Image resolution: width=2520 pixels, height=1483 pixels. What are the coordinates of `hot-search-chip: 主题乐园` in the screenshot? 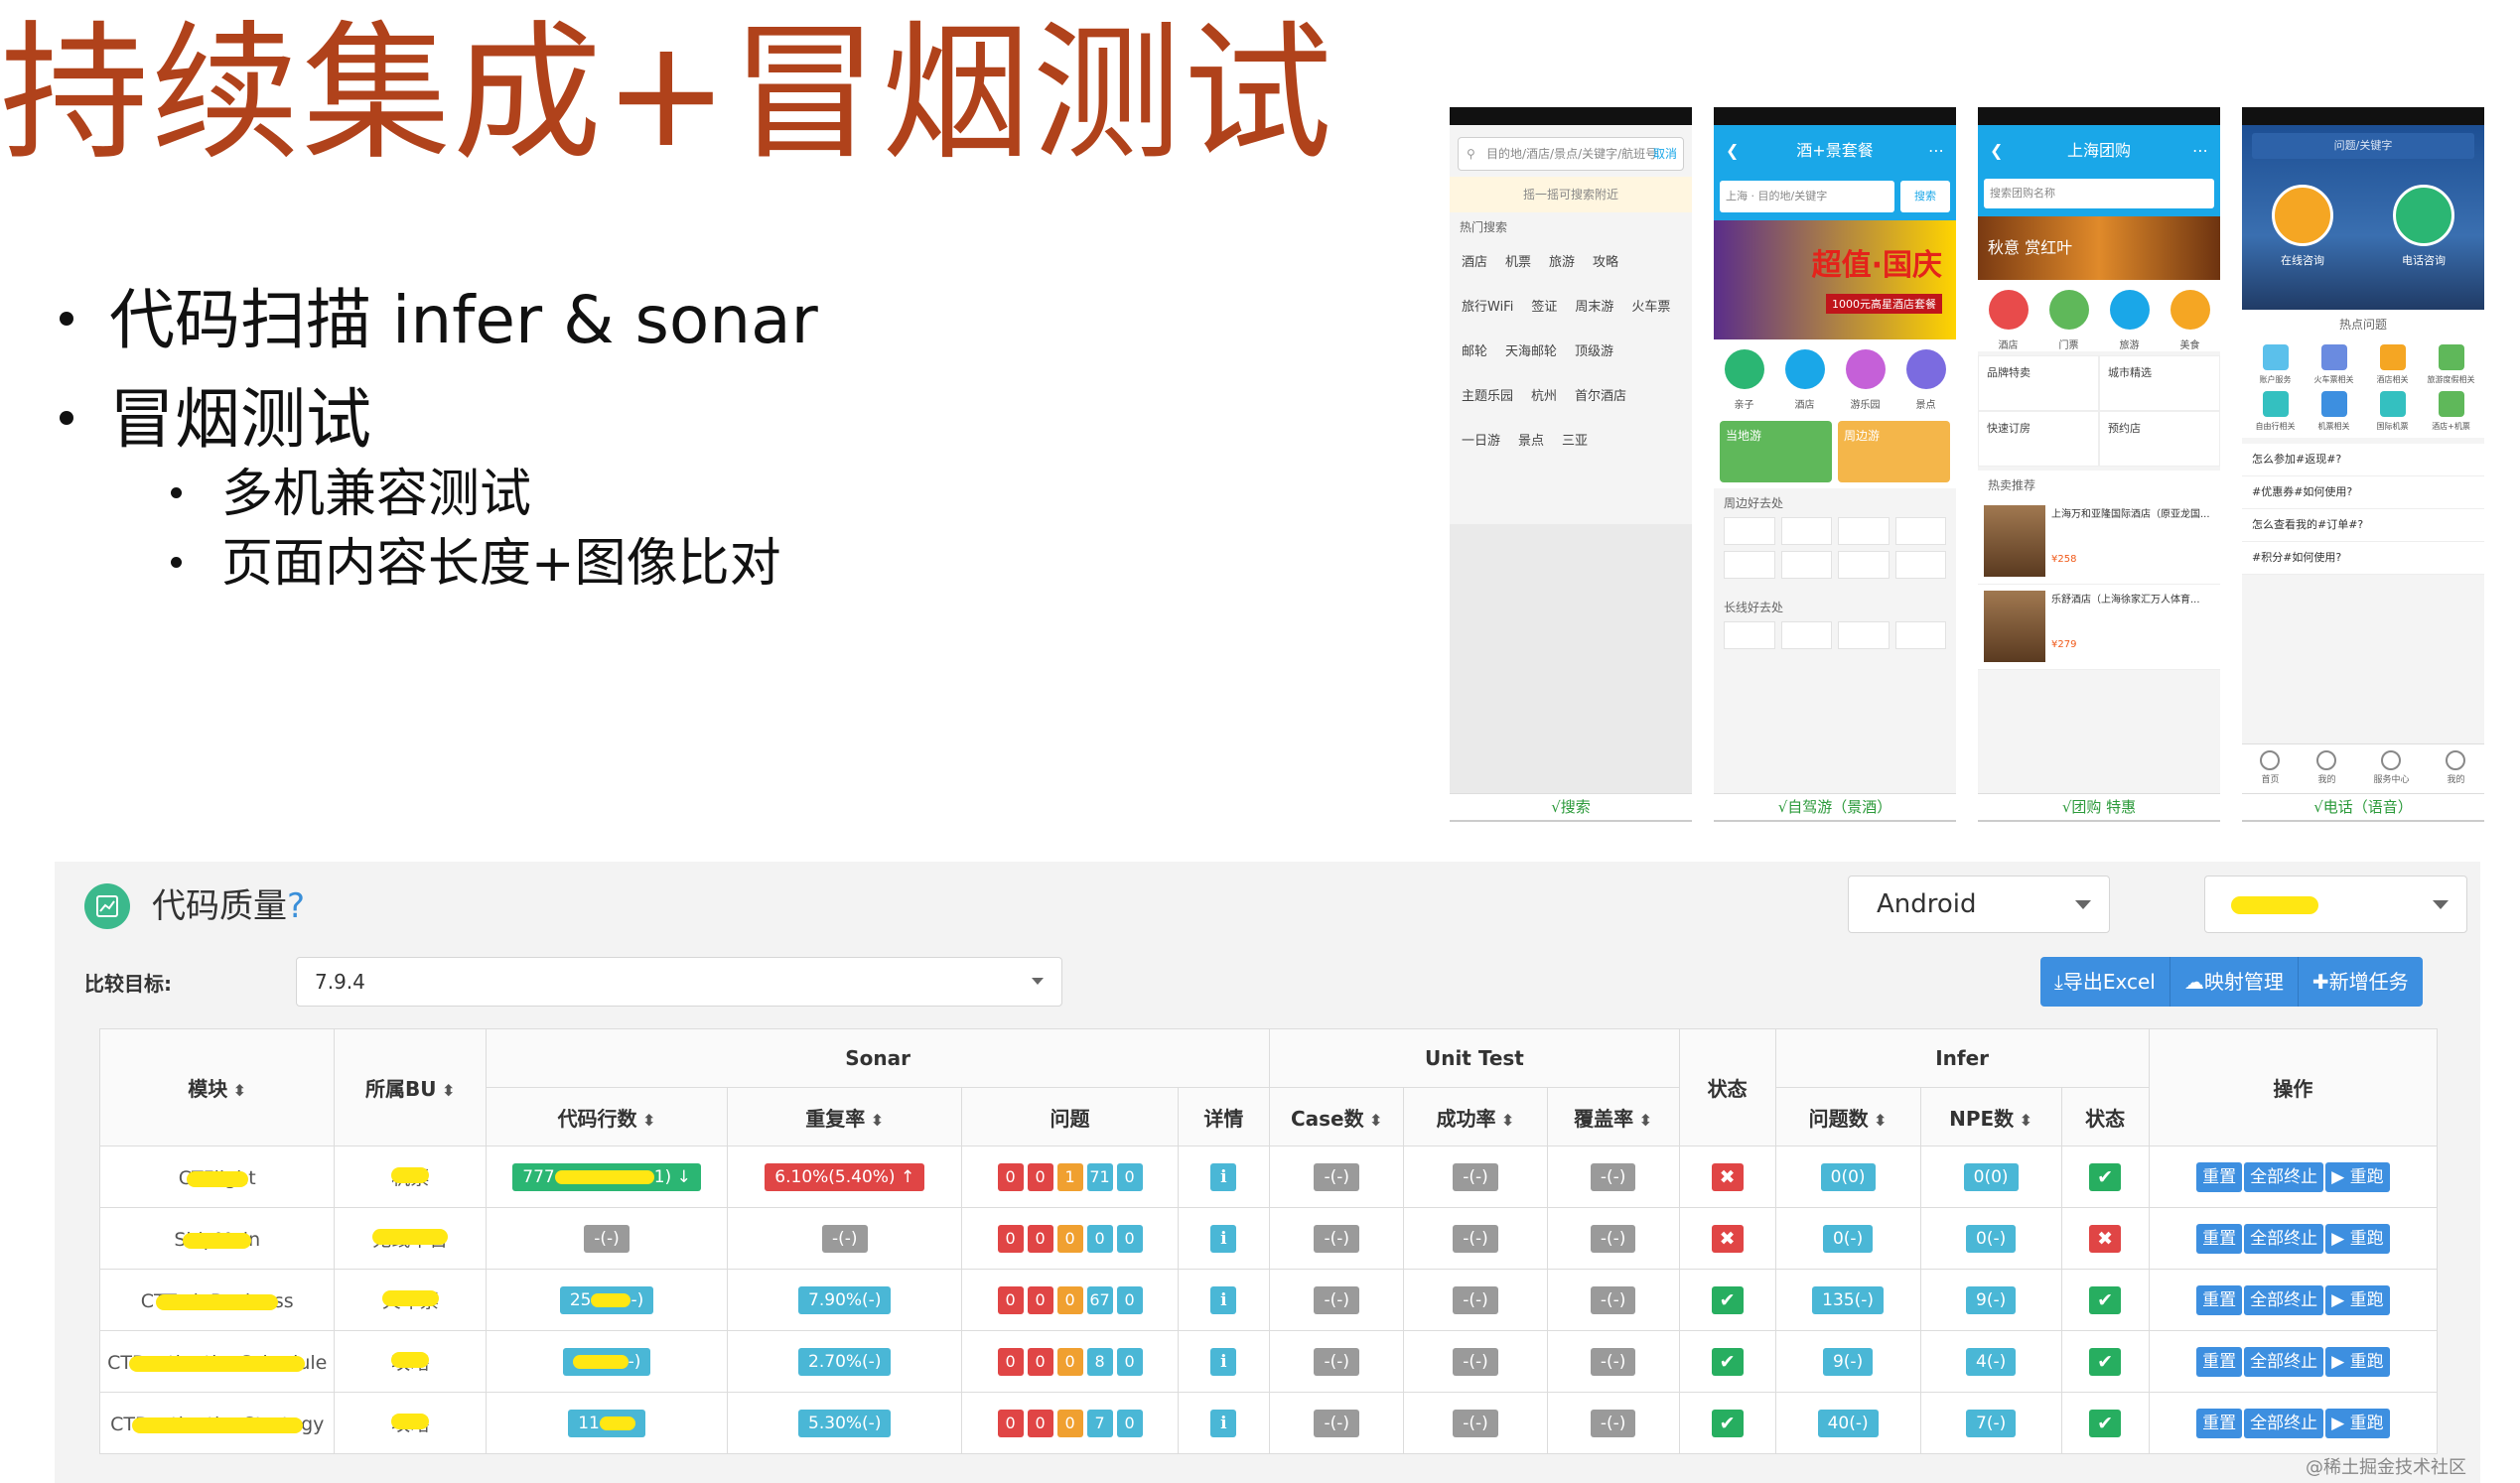 It's located at (1487, 394).